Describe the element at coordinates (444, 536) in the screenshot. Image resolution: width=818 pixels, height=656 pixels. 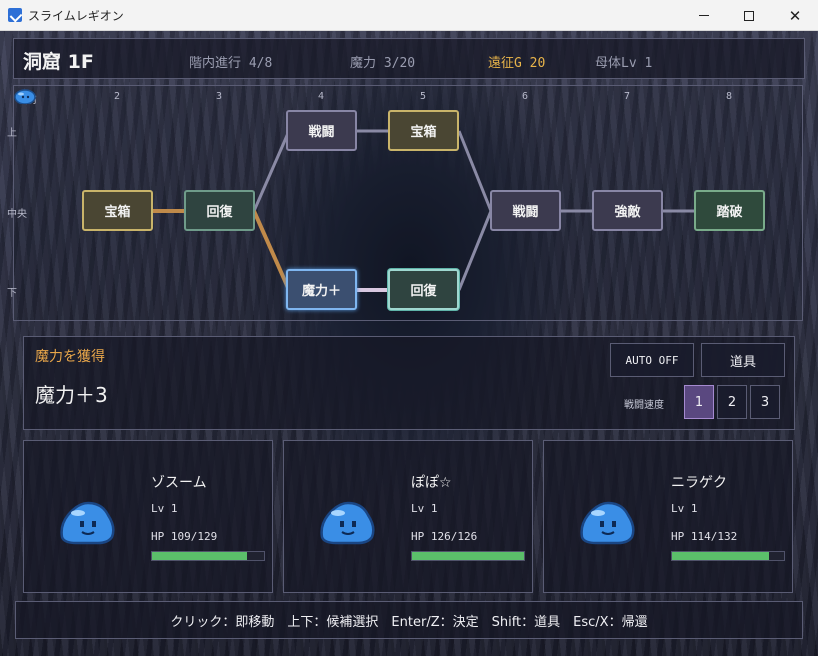
I see `member-hp: HP 126/126` at that location.